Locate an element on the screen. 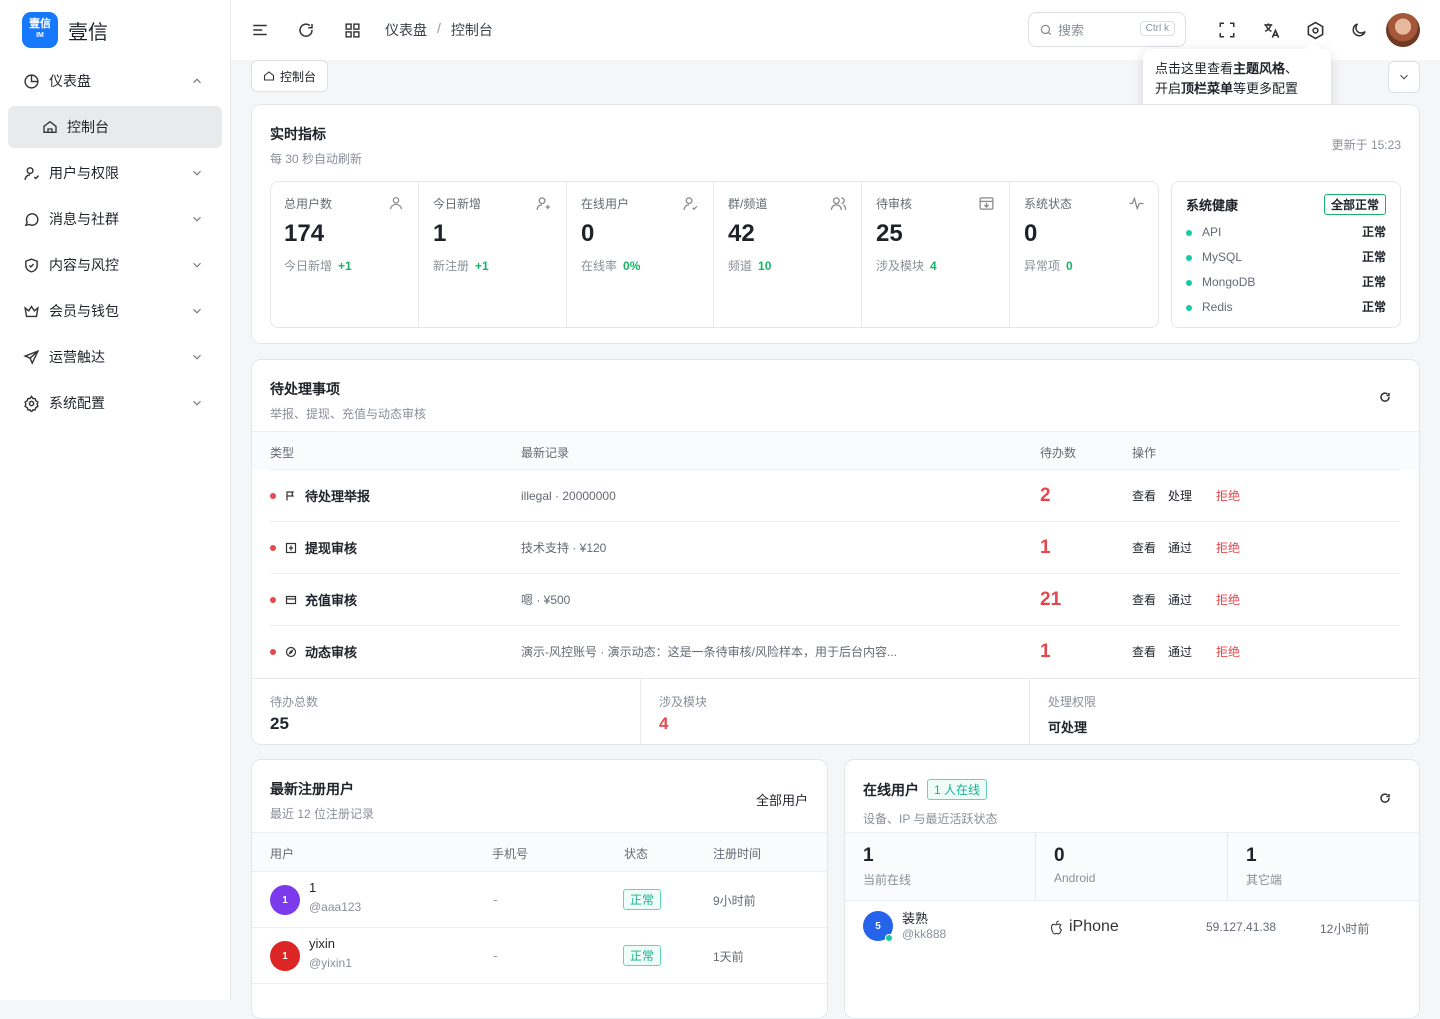 Image resolution: width=1440 pixels, height=1019 pixels. withdraw-icon is located at coordinates (291, 548).